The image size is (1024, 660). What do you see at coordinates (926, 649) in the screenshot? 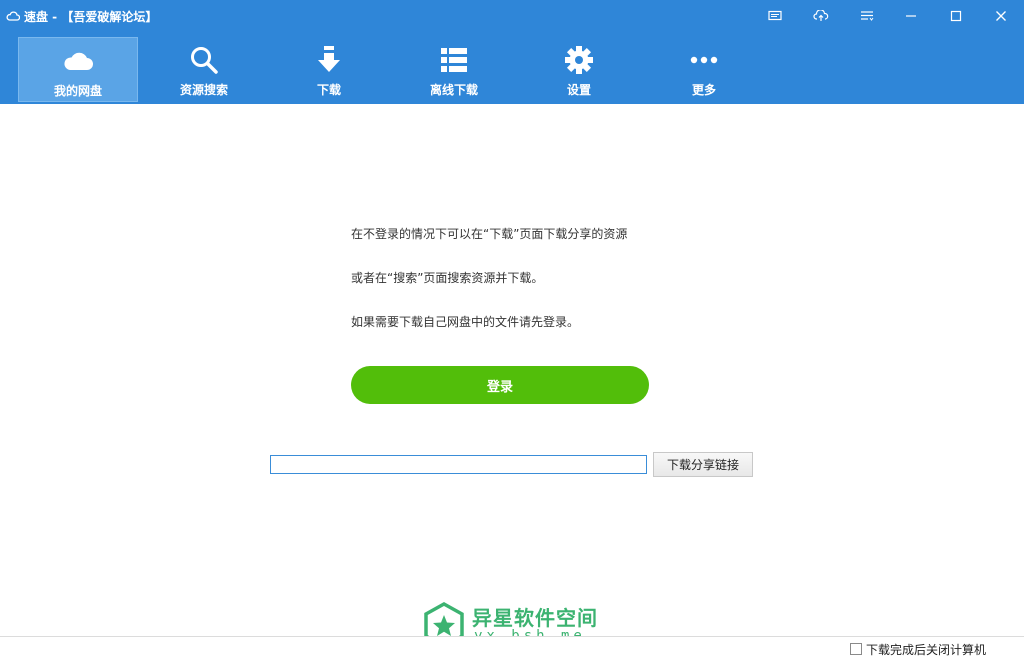
I see `shutdown-checkbox-label: 下载完成后关闭计算机` at bounding box center [926, 649].